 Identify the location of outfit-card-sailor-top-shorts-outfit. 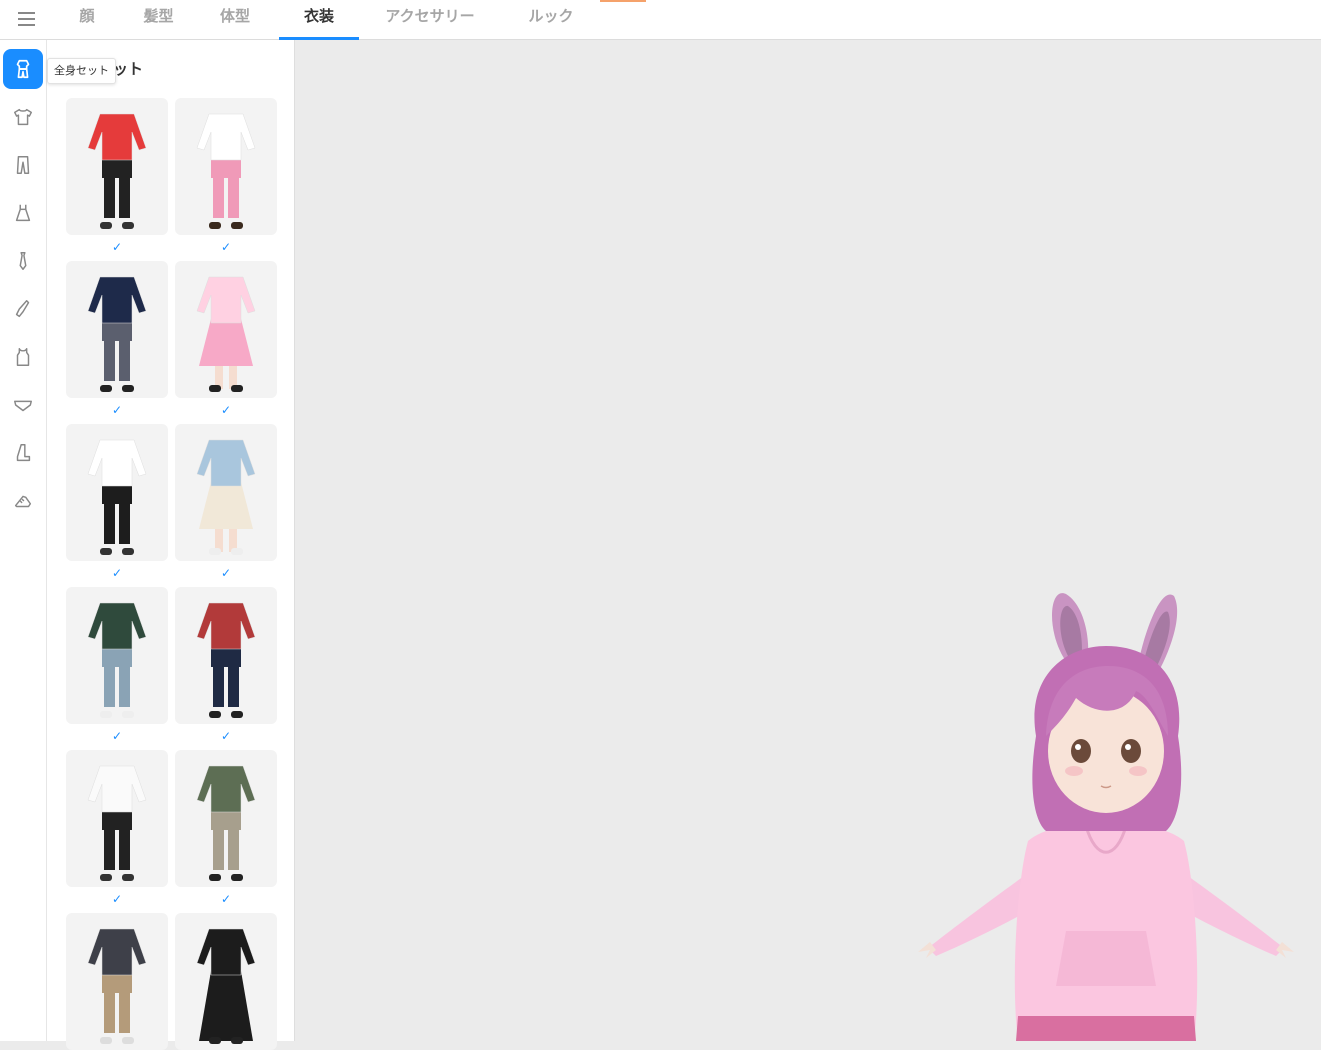
(117, 492).